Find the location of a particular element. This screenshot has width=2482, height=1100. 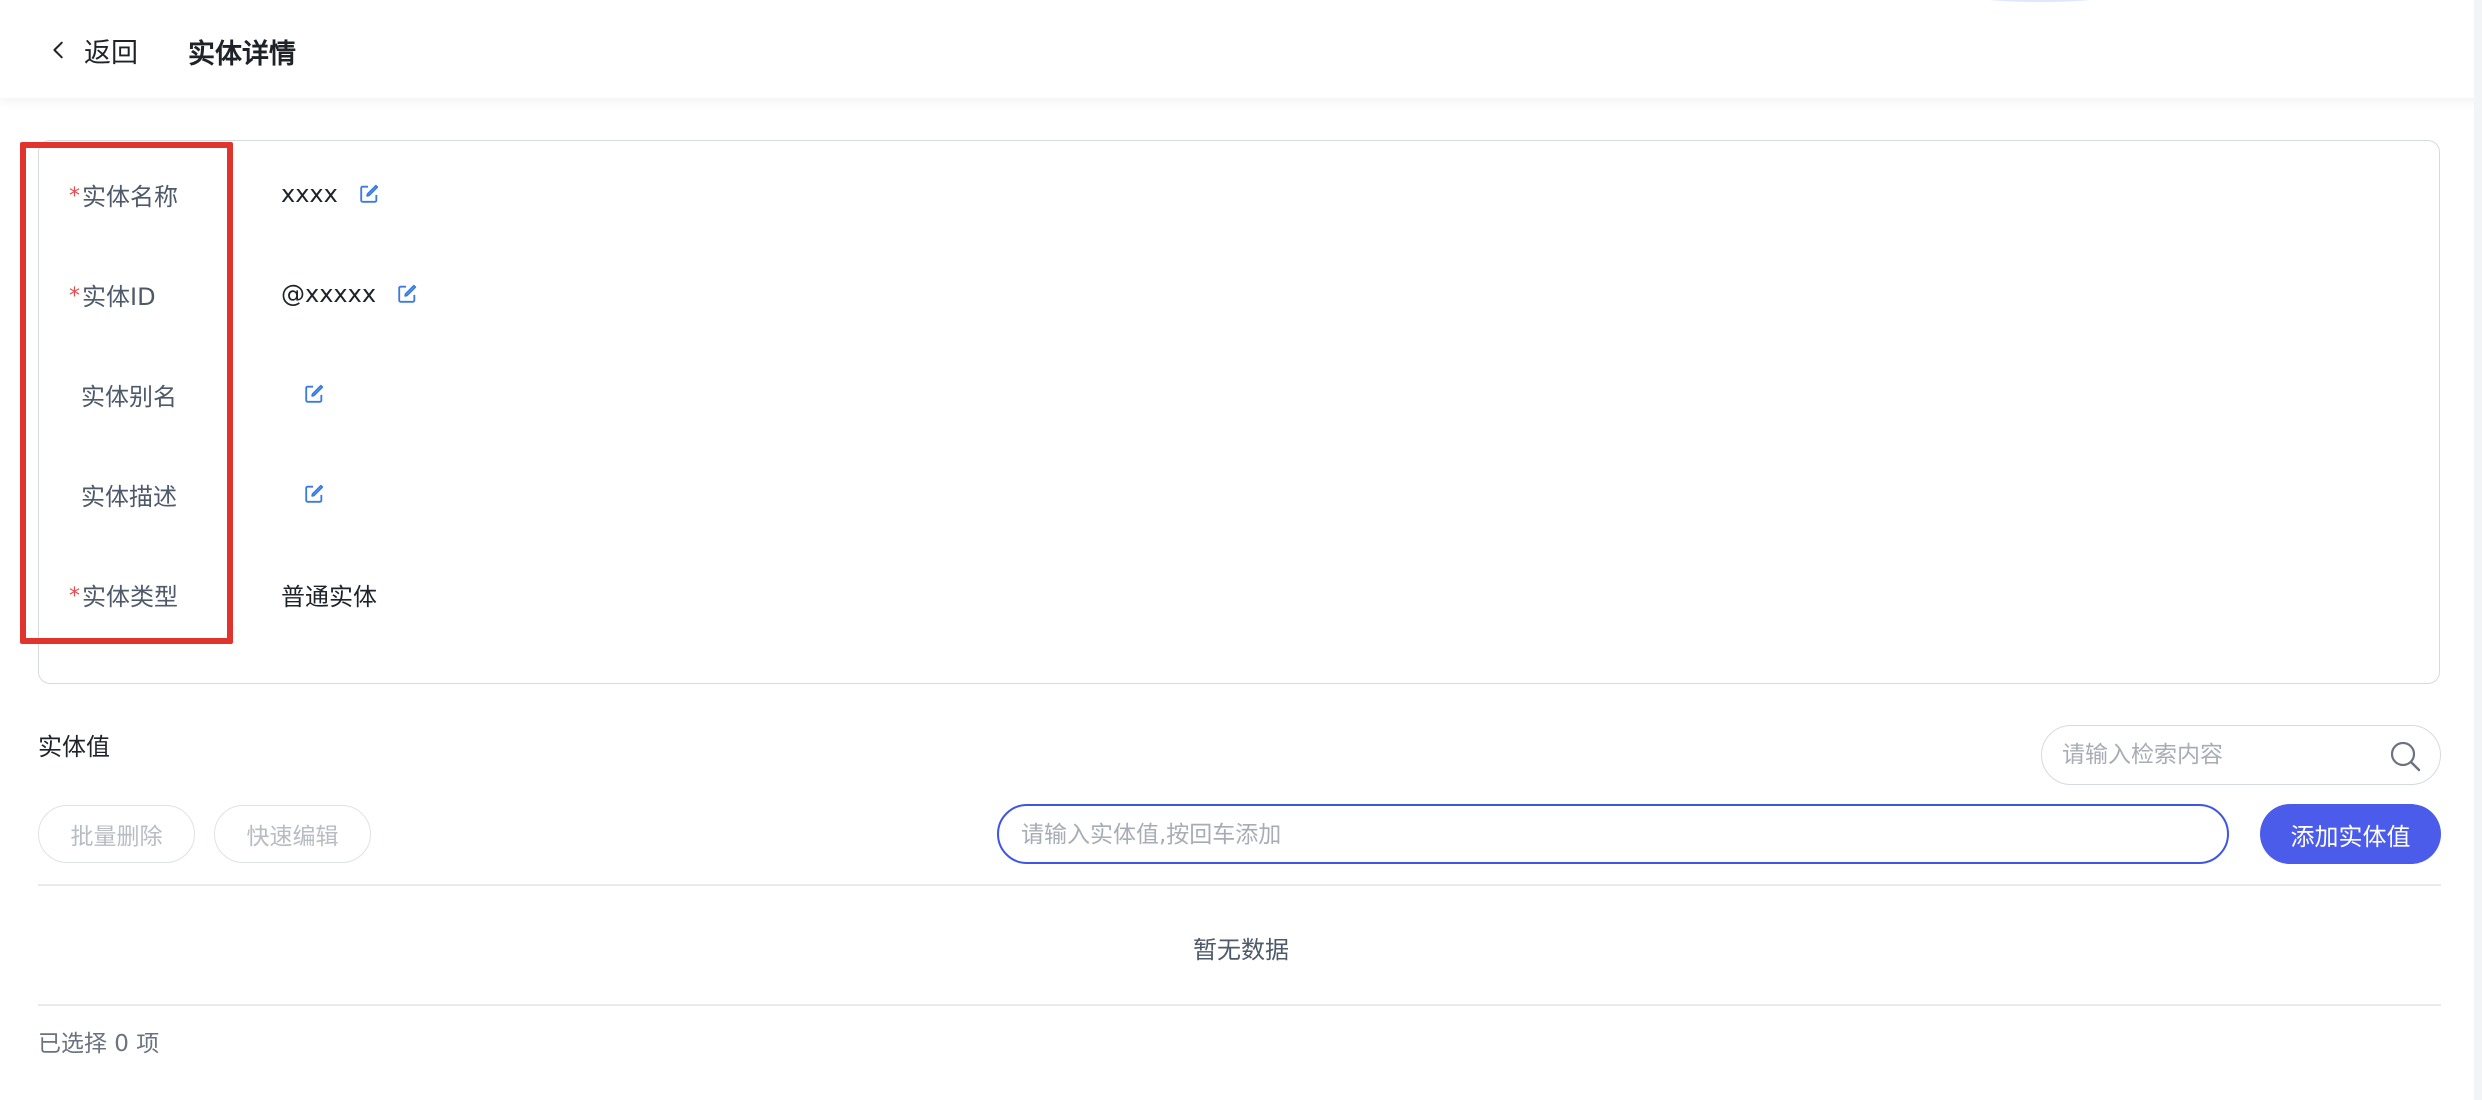

batch-delete-button: 批量删除 is located at coordinates (116, 834).